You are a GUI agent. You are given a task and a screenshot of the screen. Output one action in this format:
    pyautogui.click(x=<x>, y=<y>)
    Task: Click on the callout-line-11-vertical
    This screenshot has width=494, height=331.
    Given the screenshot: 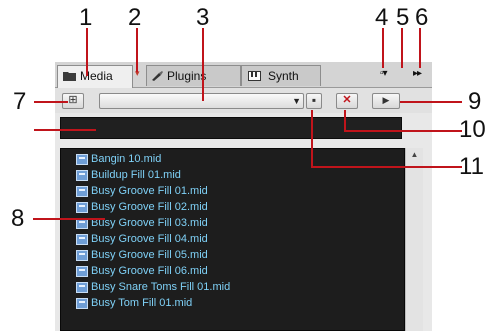 What is the action you would take?
    pyautogui.click(x=312, y=138)
    